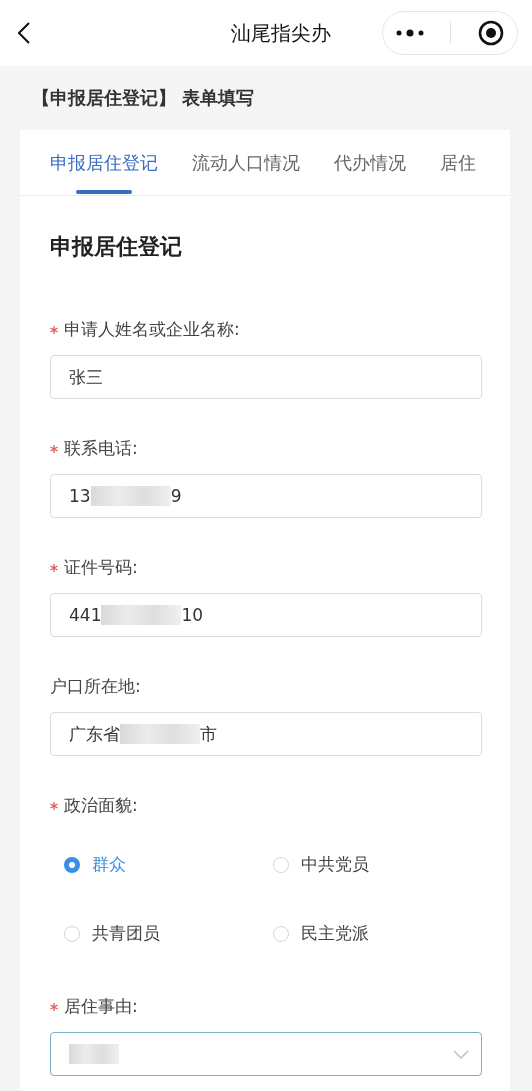  Describe the element at coordinates (116, 247) in the screenshot. I see `section-title: 申报居住登记` at that location.